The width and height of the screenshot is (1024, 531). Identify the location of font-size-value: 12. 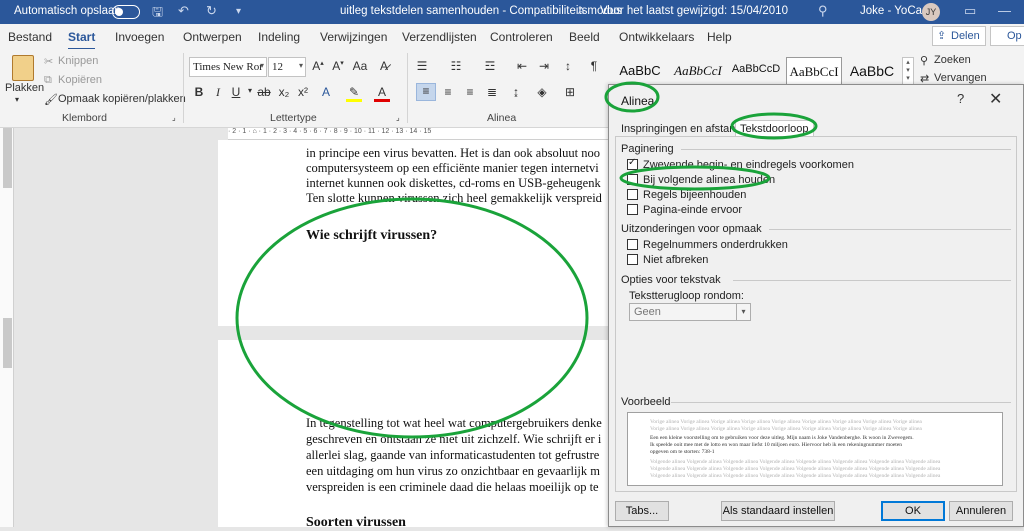
(277, 67).